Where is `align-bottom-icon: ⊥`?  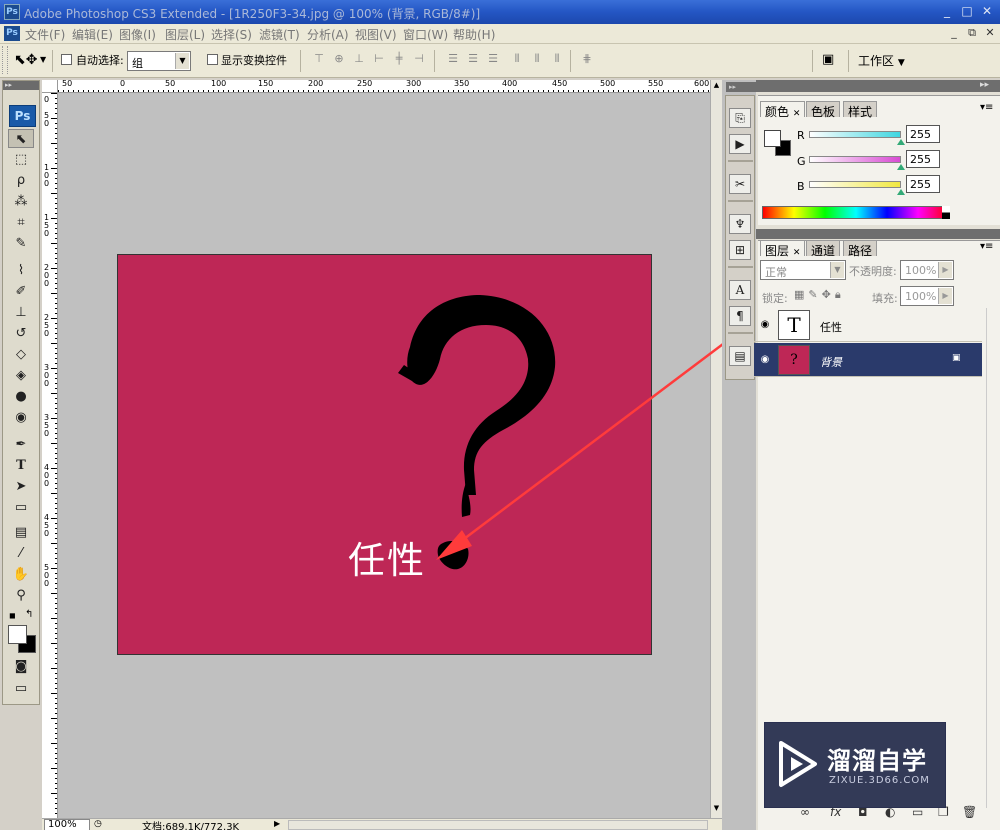 align-bottom-icon: ⊥ is located at coordinates (359, 60).